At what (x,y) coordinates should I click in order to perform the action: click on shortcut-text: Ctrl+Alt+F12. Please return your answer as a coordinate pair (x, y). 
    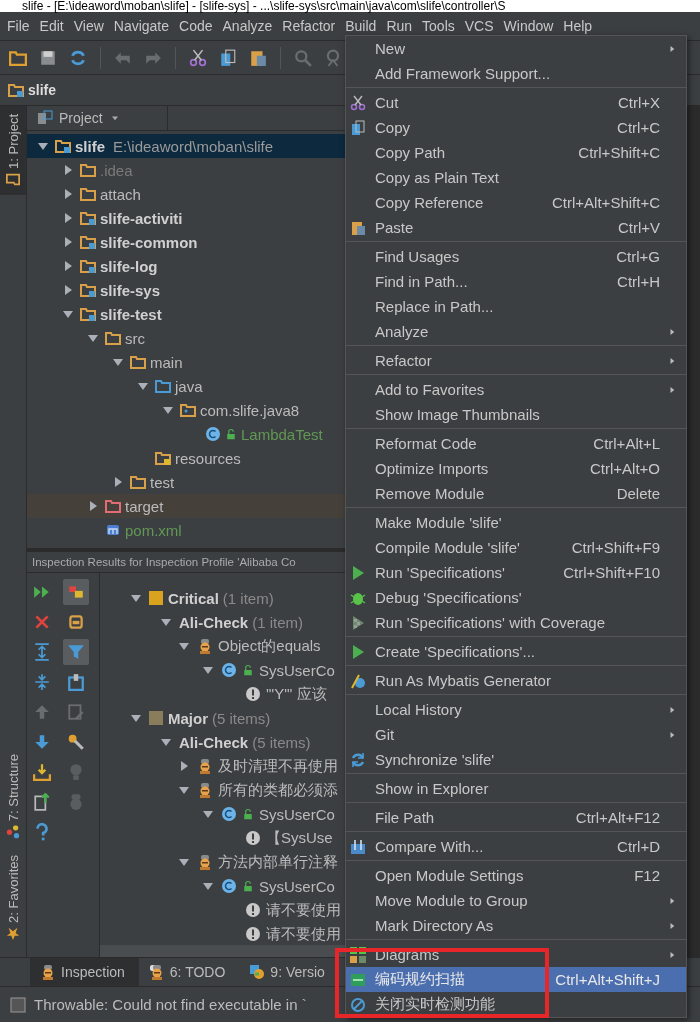
    Looking at the image, I should click on (617, 817).